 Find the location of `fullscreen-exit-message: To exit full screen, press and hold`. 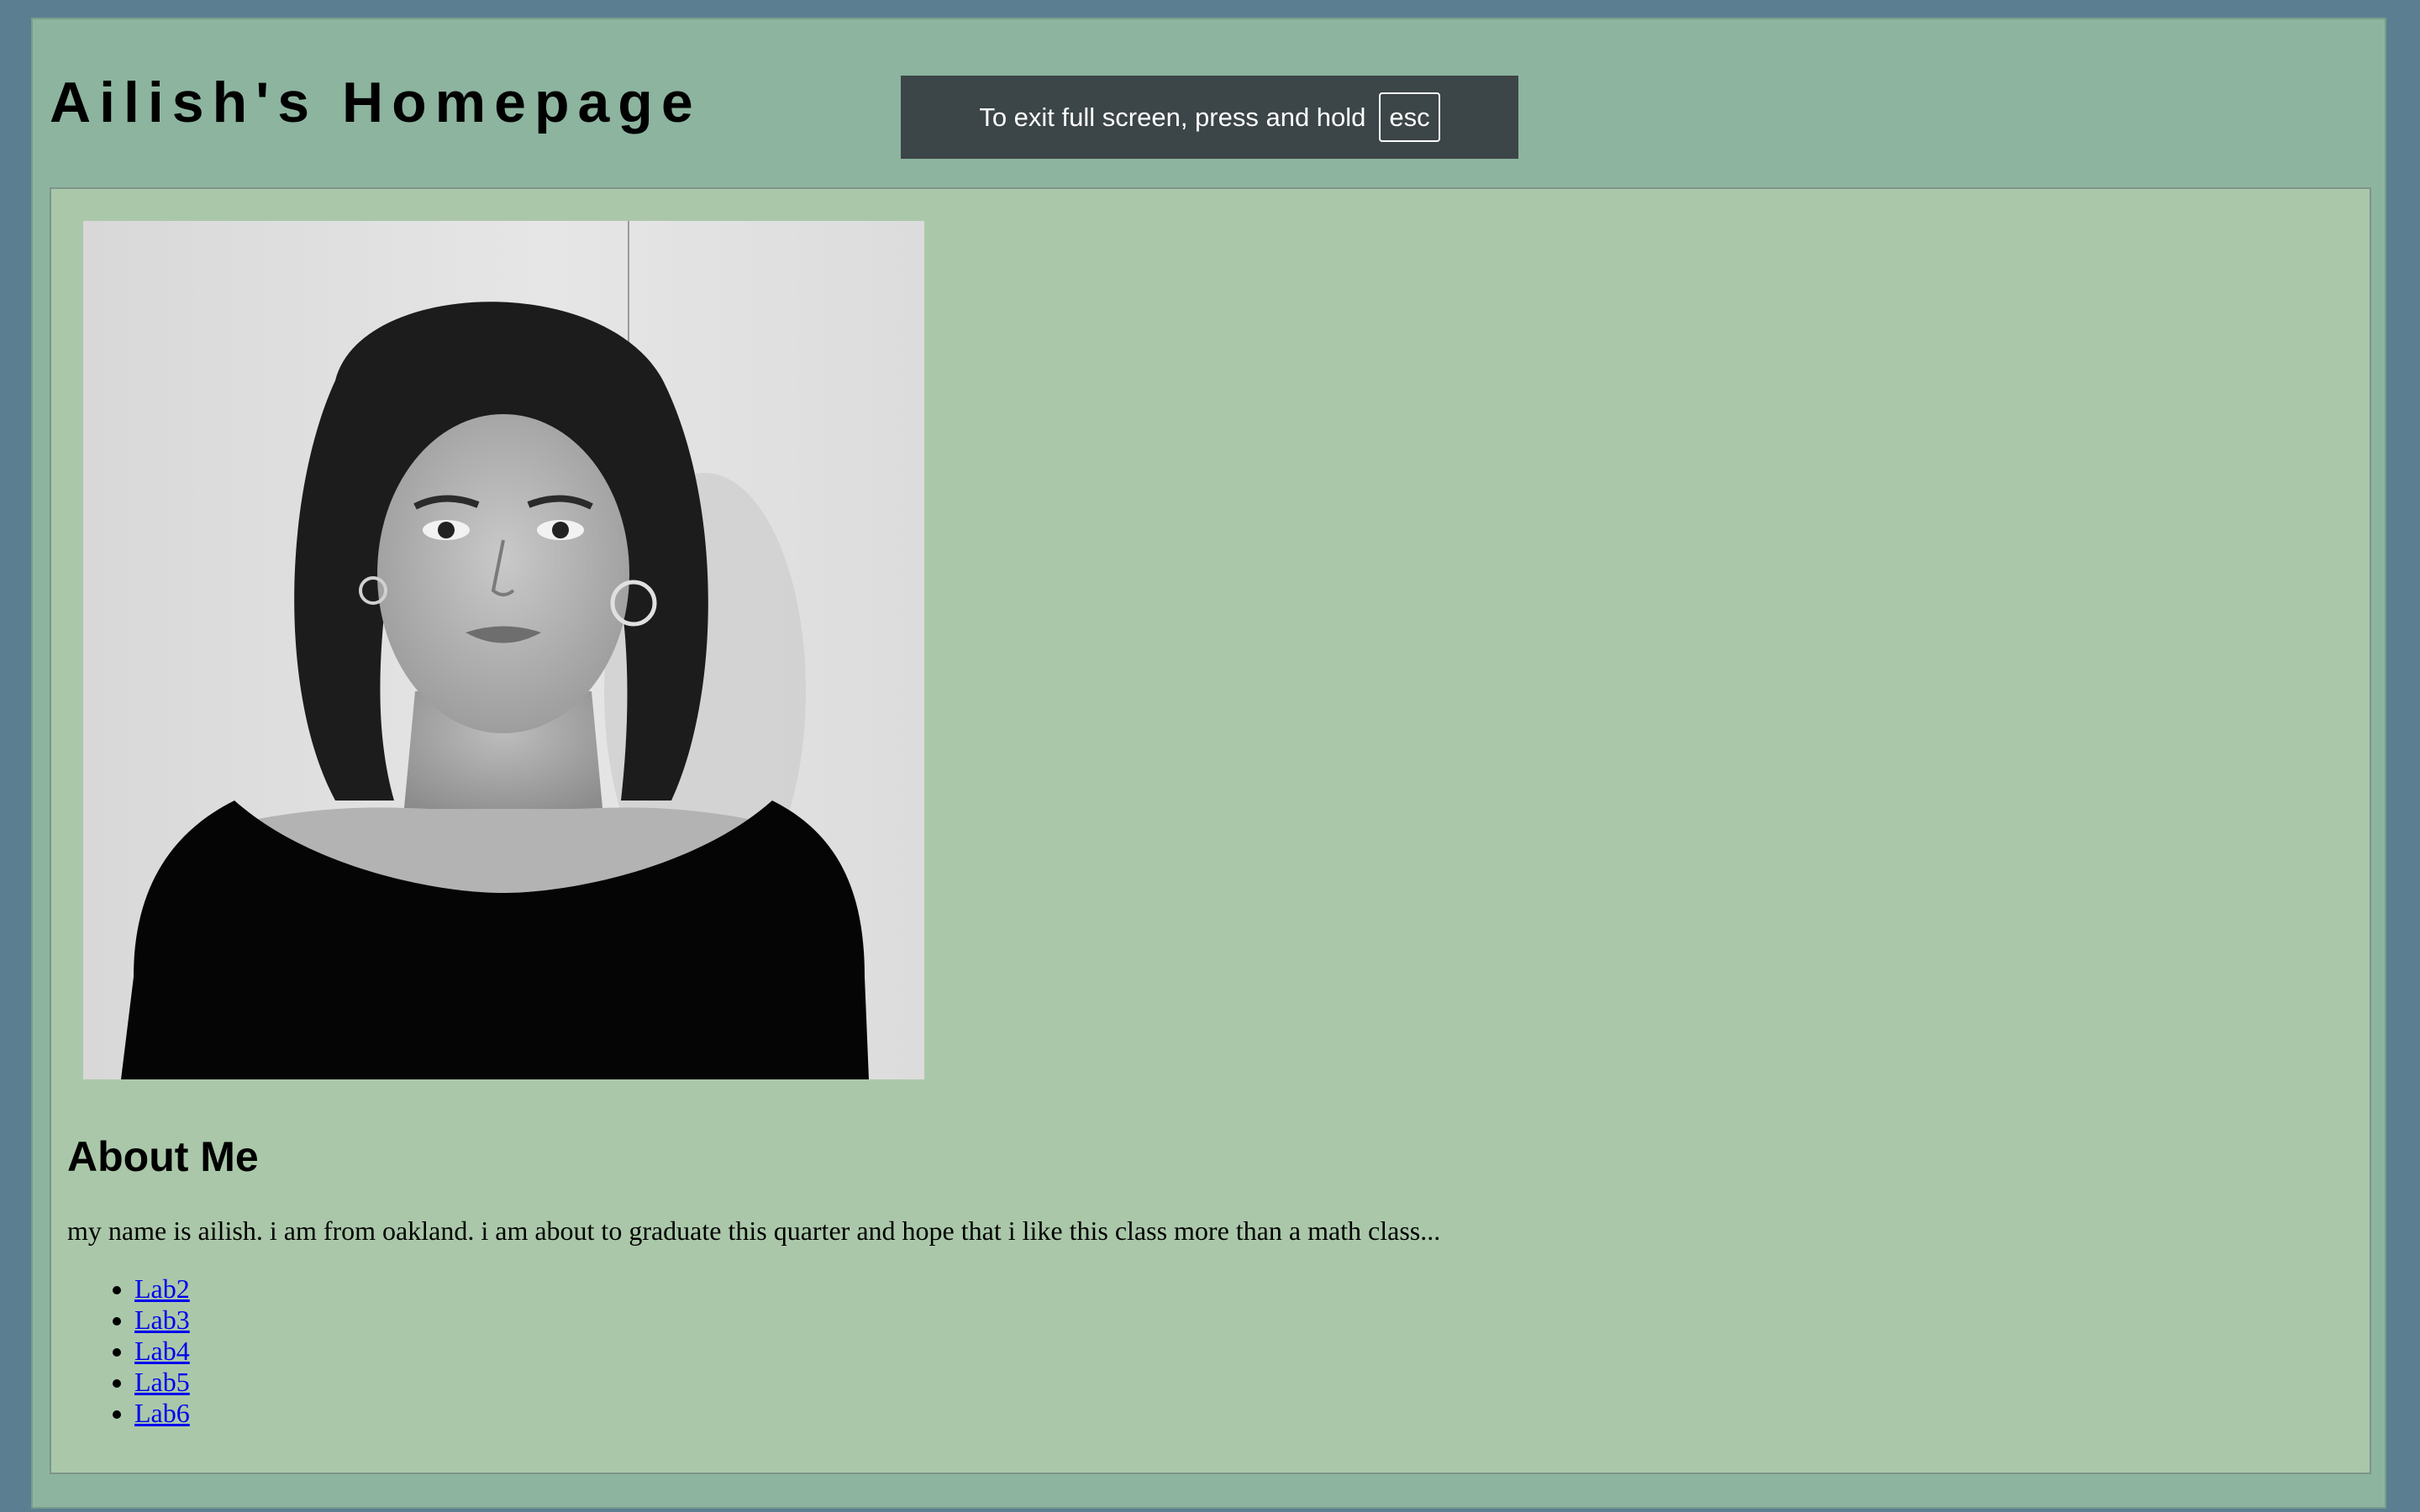

fullscreen-exit-message: To exit full screen, press and hold is located at coordinates (1172, 117).